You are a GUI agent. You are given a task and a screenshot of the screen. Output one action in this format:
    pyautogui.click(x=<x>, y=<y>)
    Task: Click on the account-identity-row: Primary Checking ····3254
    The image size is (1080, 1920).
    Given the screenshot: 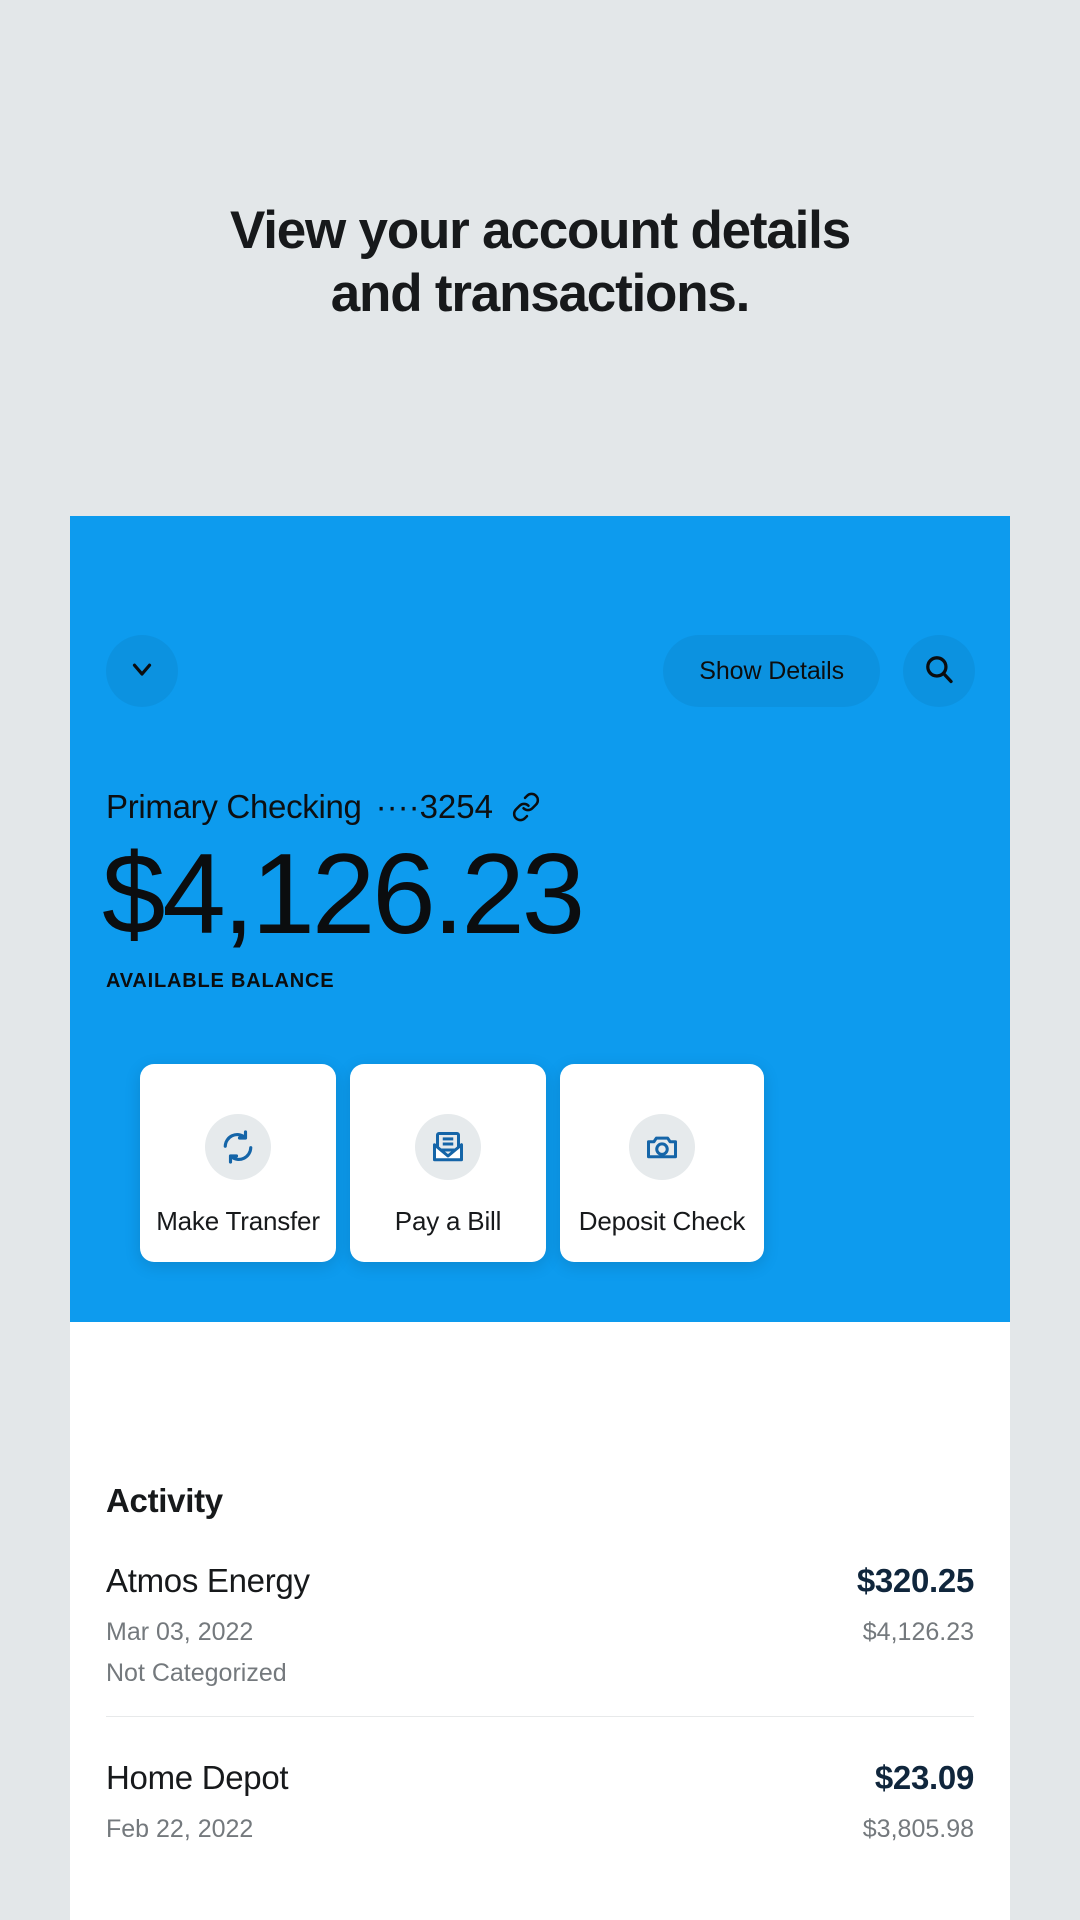 What is the action you would take?
    pyautogui.click(x=323, y=807)
    